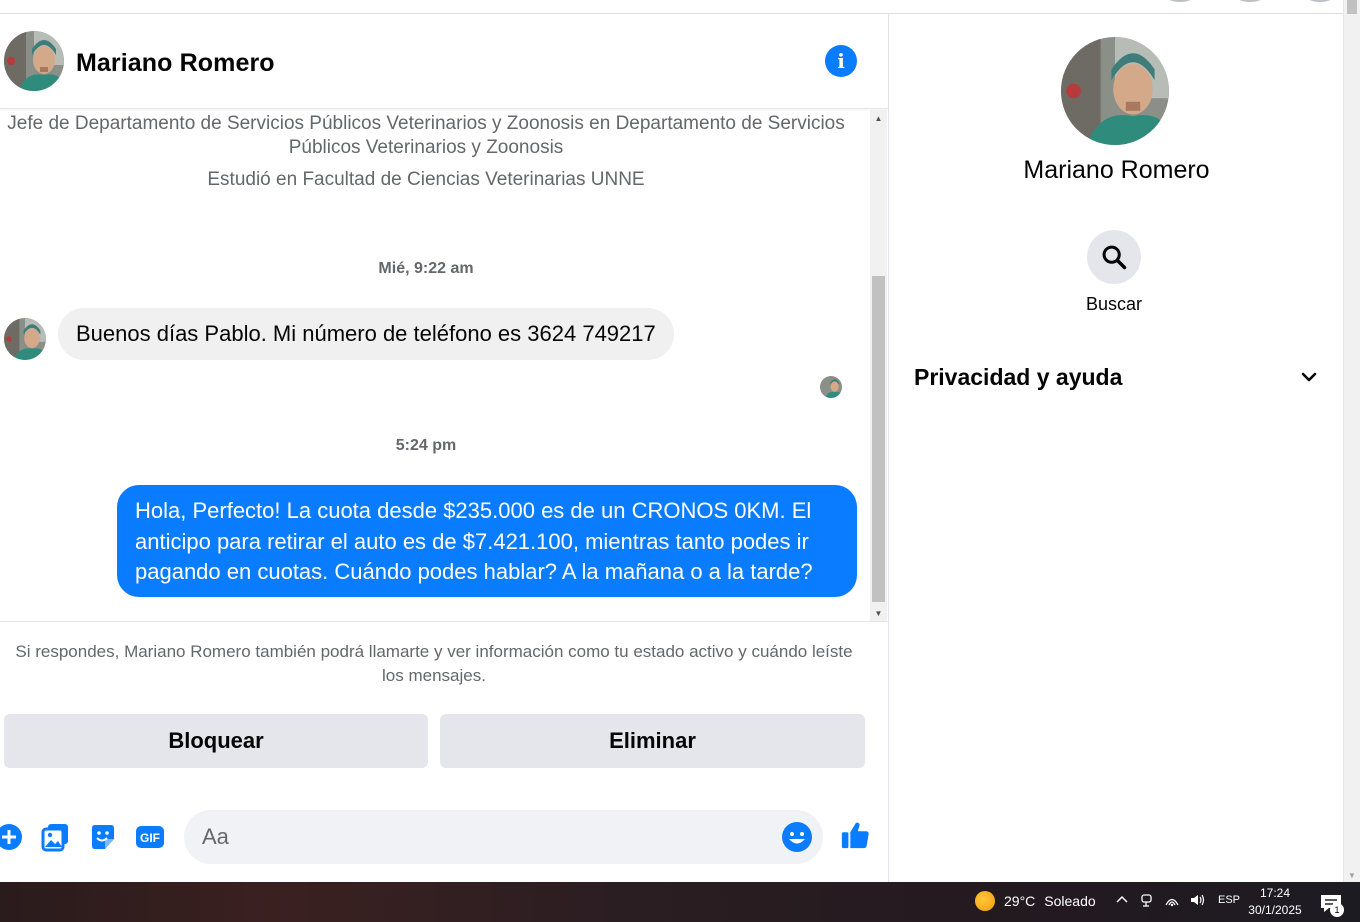  What do you see at coordinates (1122, 900) in the screenshot?
I see `chevron-up-icon` at bounding box center [1122, 900].